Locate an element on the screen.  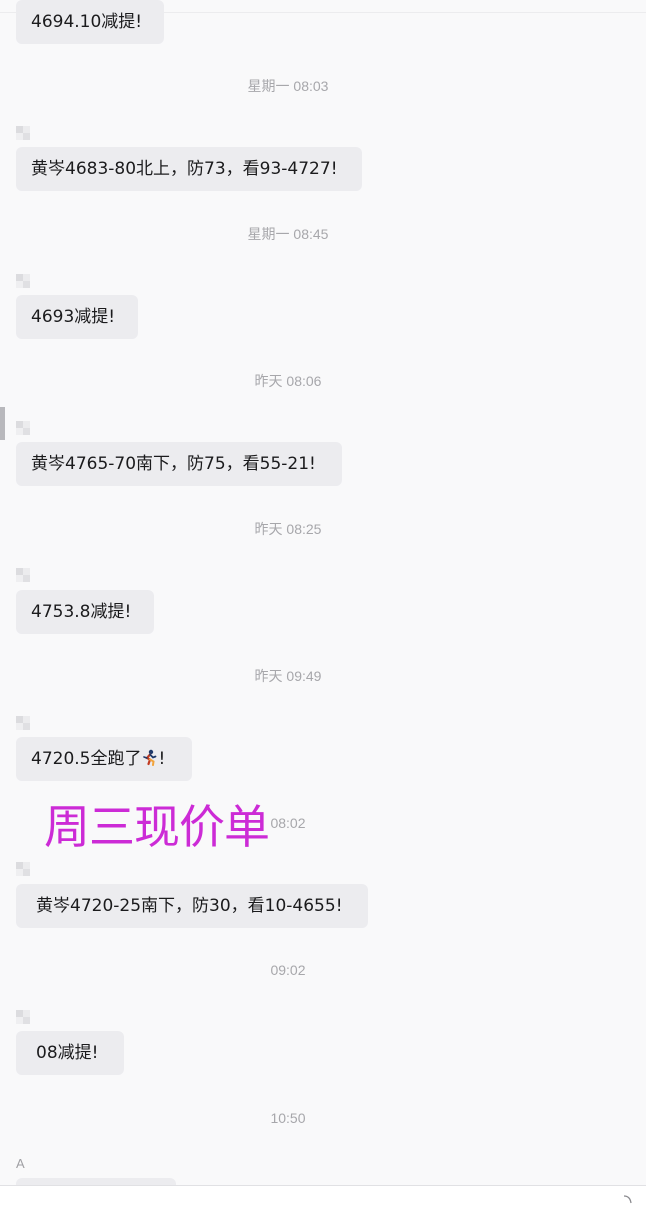
message-text: 08减提! is located at coordinates (67, 1053).